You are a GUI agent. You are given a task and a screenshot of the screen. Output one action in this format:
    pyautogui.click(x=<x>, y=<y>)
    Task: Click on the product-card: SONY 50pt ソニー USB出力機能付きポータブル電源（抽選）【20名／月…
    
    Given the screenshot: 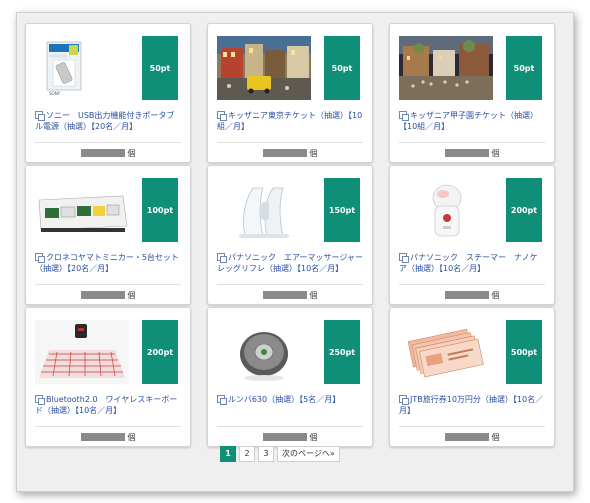 What is the action you would take?
    pyautogui.click(x=108, y=93)
    